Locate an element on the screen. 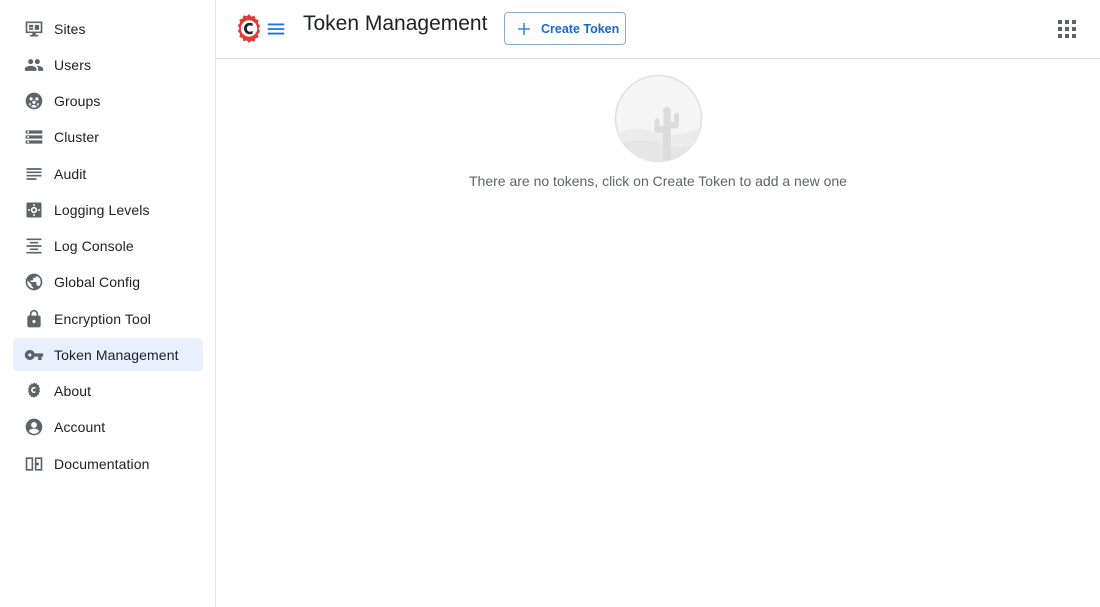  sidebar-item-label: Log Console is located at coordinates (94, 246).